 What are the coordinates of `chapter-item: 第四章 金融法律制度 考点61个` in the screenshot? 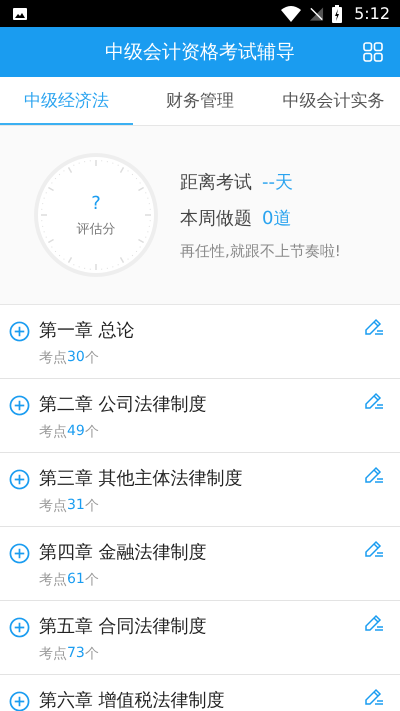 It's located at (200, 564).